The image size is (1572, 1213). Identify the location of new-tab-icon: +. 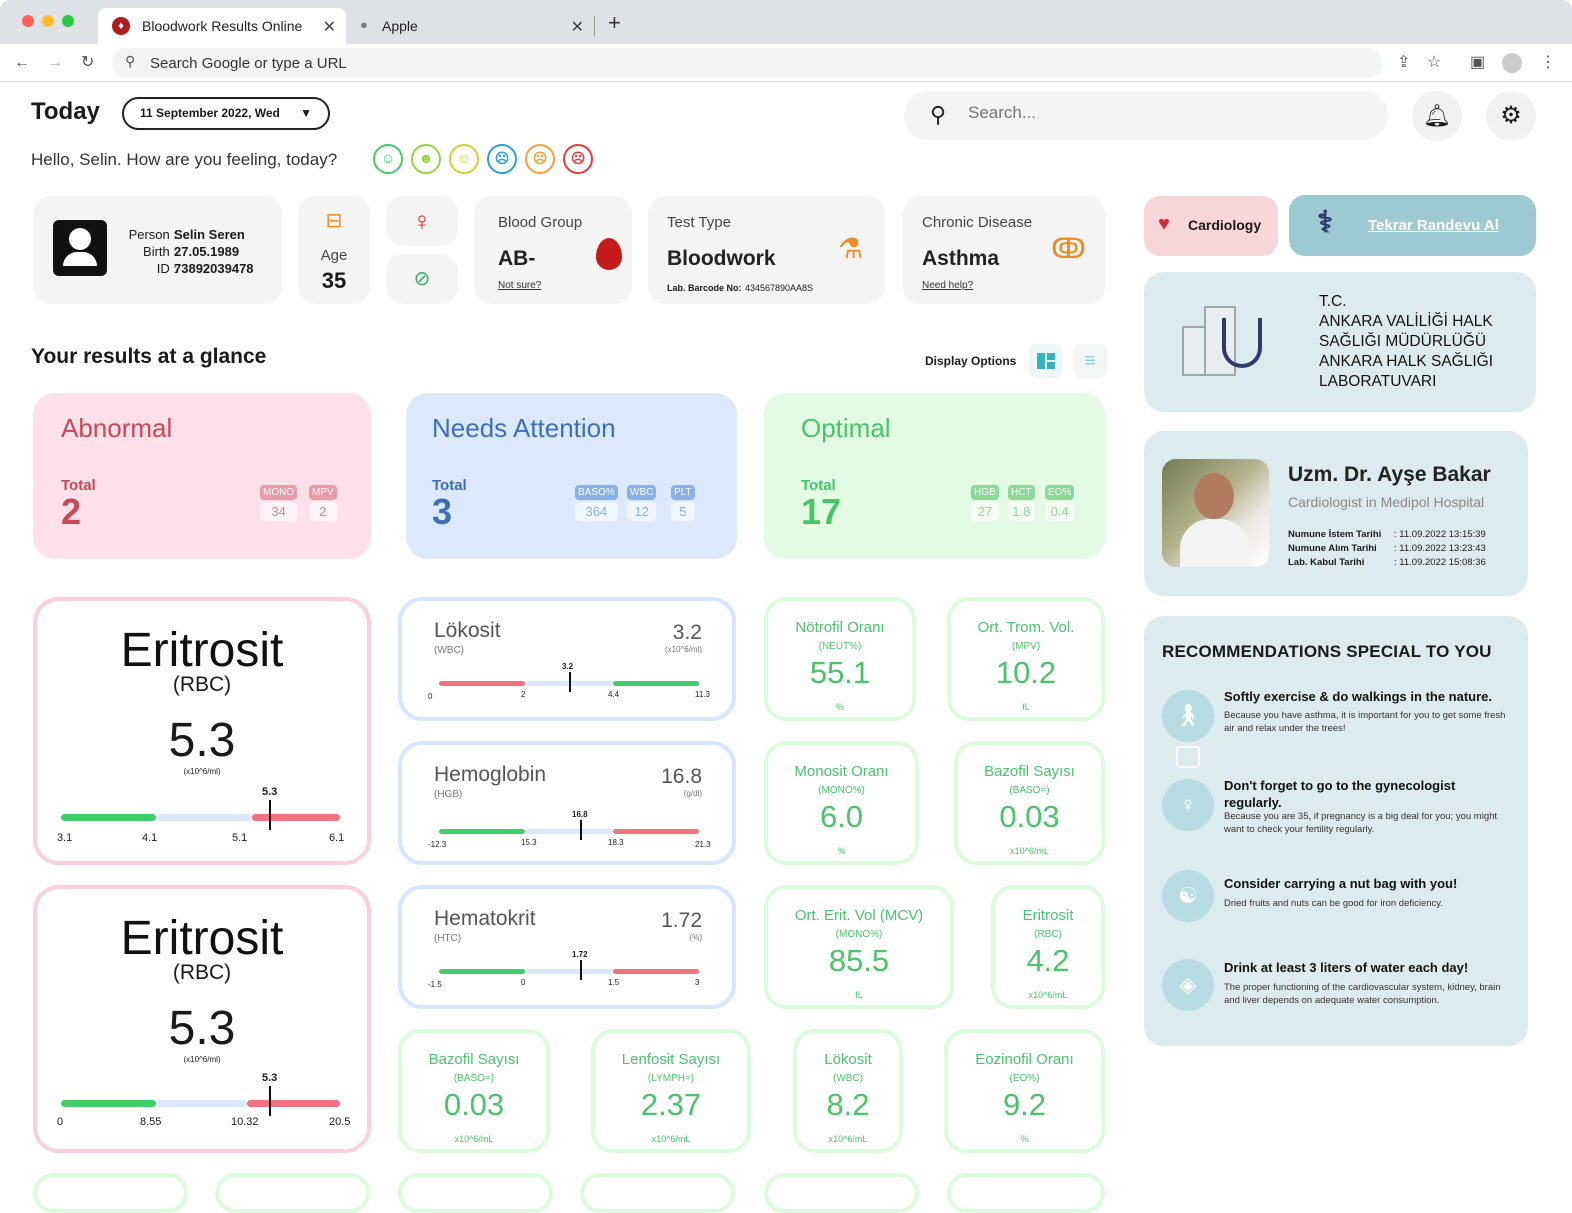
(614, 23).